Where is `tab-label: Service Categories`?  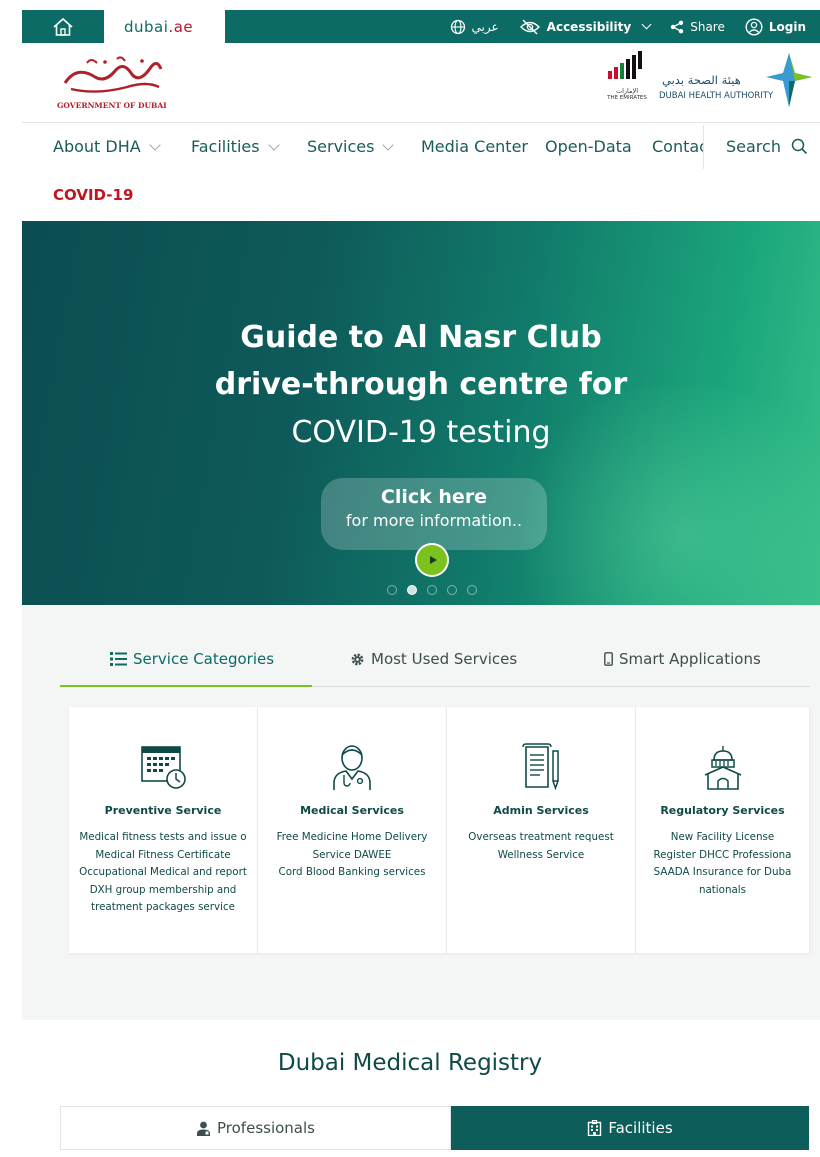 tab-label: Service Categories is located at coordinates (204, 659).